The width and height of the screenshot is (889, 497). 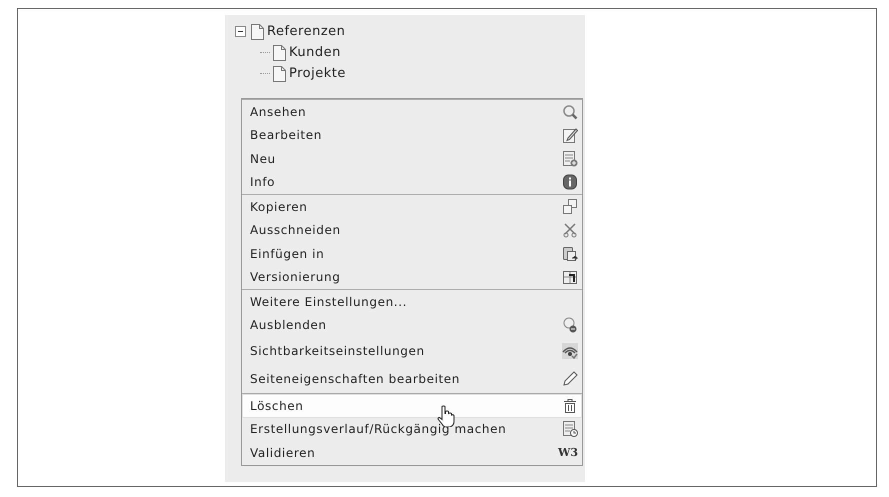 I want to click on menu-label: Kopieren, so click(x=279, y=207).